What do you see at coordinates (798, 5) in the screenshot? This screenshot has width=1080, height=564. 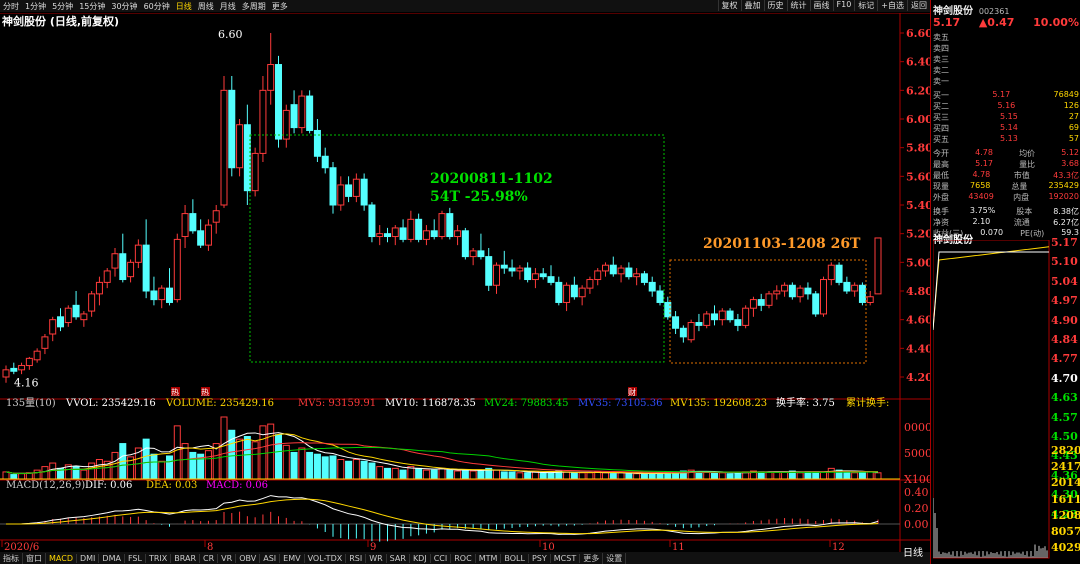 I see `tool-3: 统计` at bounding box center [798, 5].